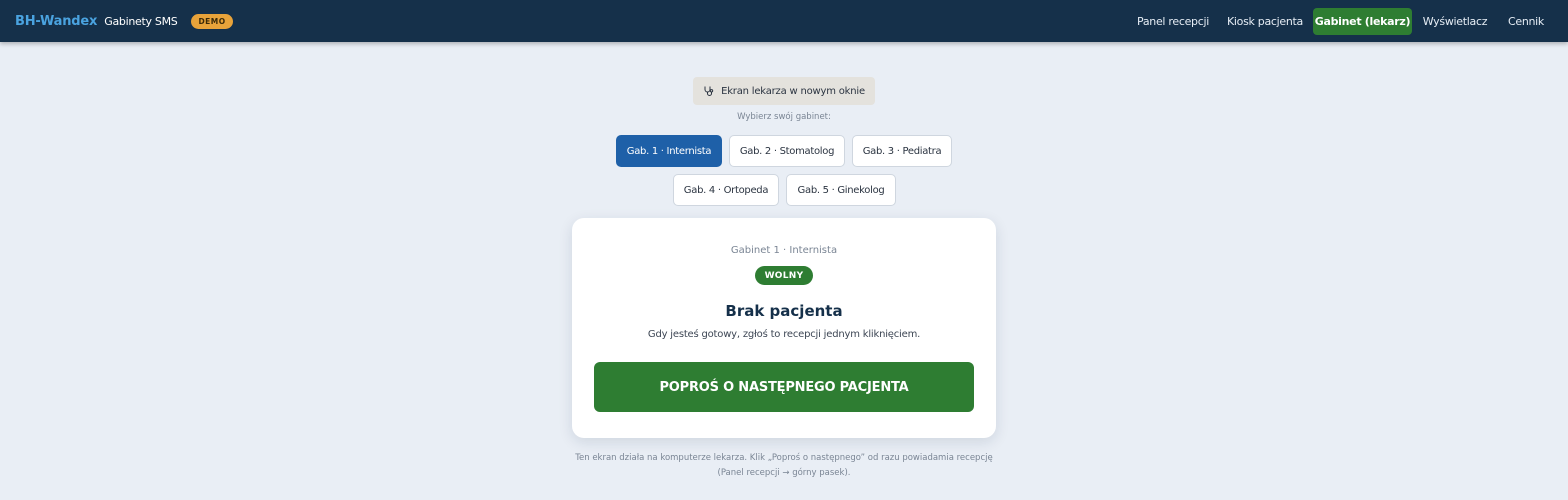  What do you see at coordinates (784, 275) in the screenshot?
I see `status-badge: WOLNY` at bounding box center [784, 275].